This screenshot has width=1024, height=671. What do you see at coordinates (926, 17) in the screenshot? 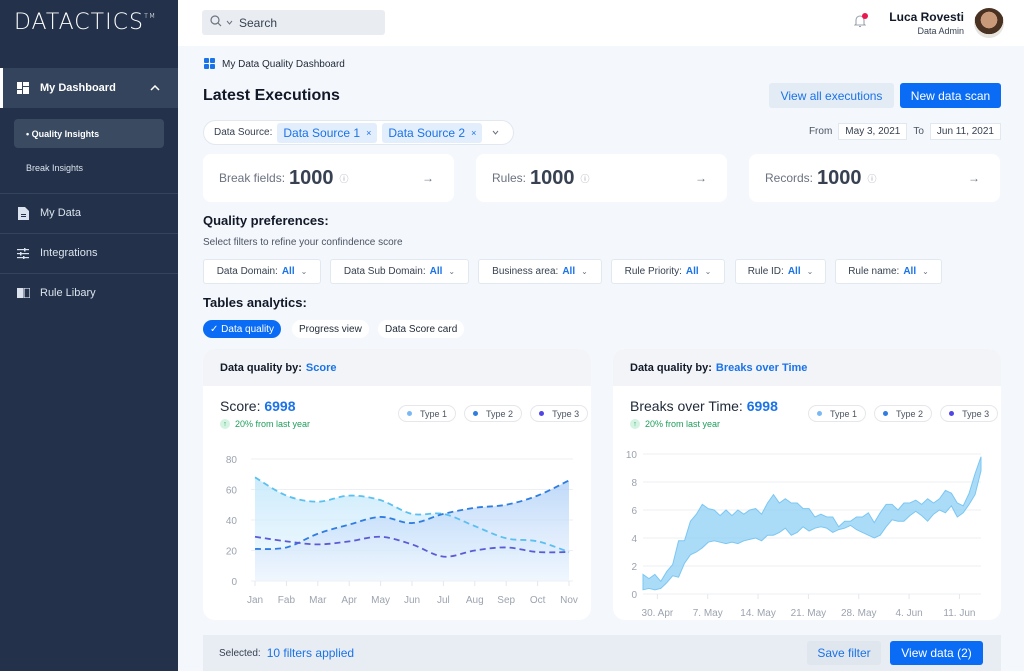
I see `user-name: Luca Rovesti` at bounding box center [926, 17].